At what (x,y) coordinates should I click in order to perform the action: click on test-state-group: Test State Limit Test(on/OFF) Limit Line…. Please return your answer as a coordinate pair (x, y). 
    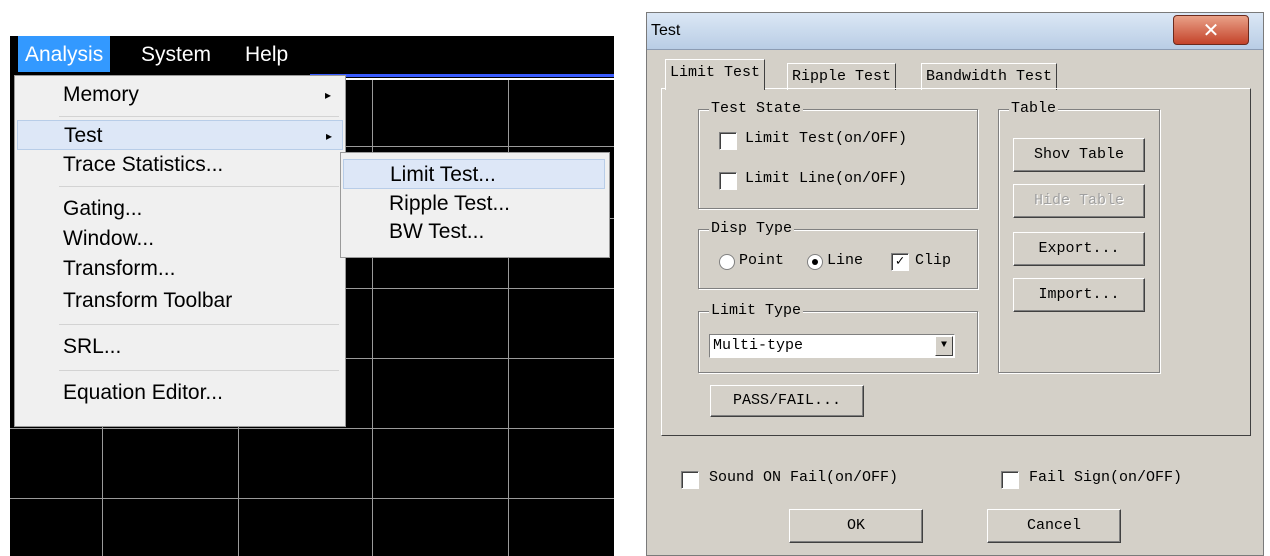
    Looking at the image, I should click on (838, 154).